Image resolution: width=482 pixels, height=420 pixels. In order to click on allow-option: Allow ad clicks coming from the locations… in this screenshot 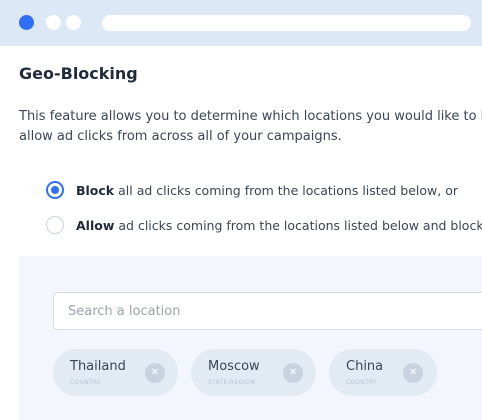, I will do `click(264, 225)`.